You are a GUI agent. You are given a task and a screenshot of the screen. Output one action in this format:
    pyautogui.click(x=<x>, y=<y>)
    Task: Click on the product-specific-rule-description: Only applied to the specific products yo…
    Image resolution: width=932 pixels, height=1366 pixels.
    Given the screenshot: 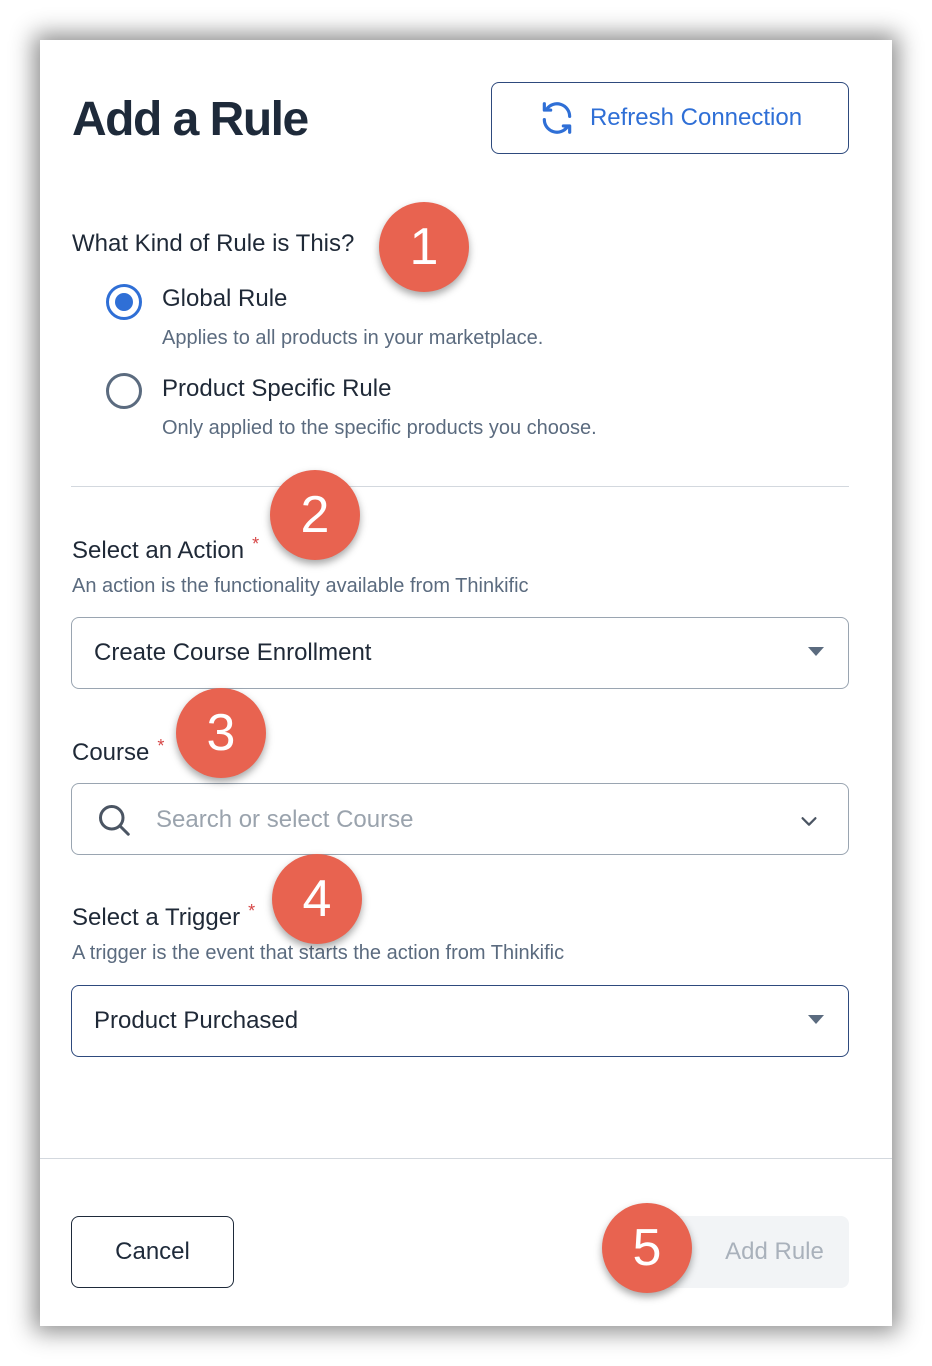 What is the action you would take?
    pyautogui.click(x=379, y=428)
    